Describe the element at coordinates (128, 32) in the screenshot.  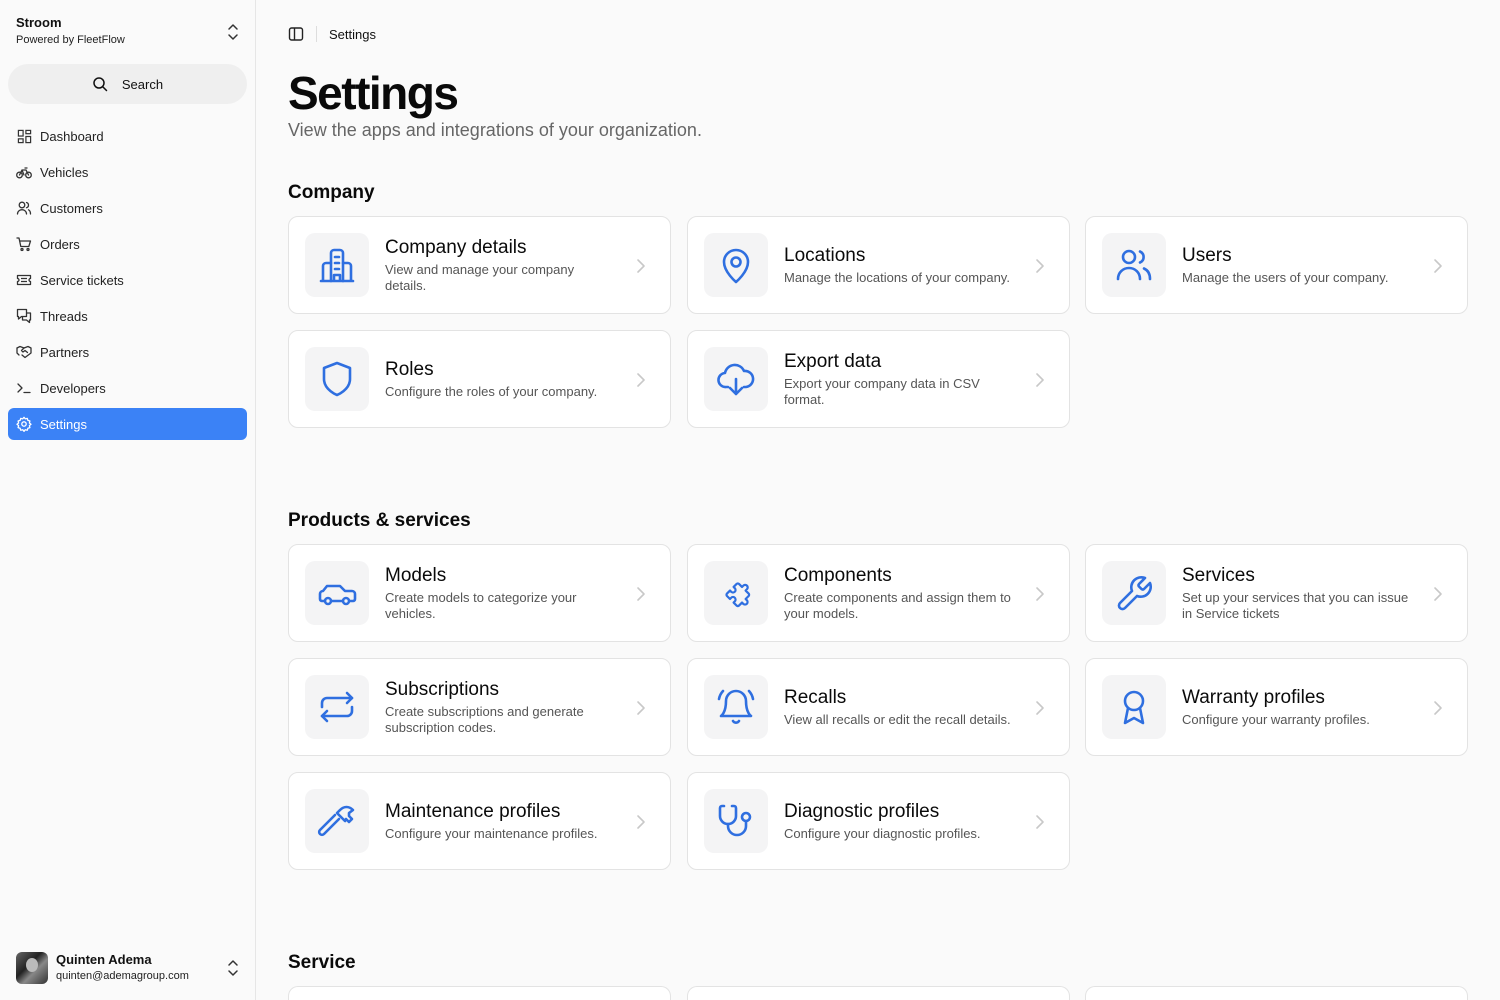
I see `org-switcher: Stroom Powered by FleetFlow` at that location.